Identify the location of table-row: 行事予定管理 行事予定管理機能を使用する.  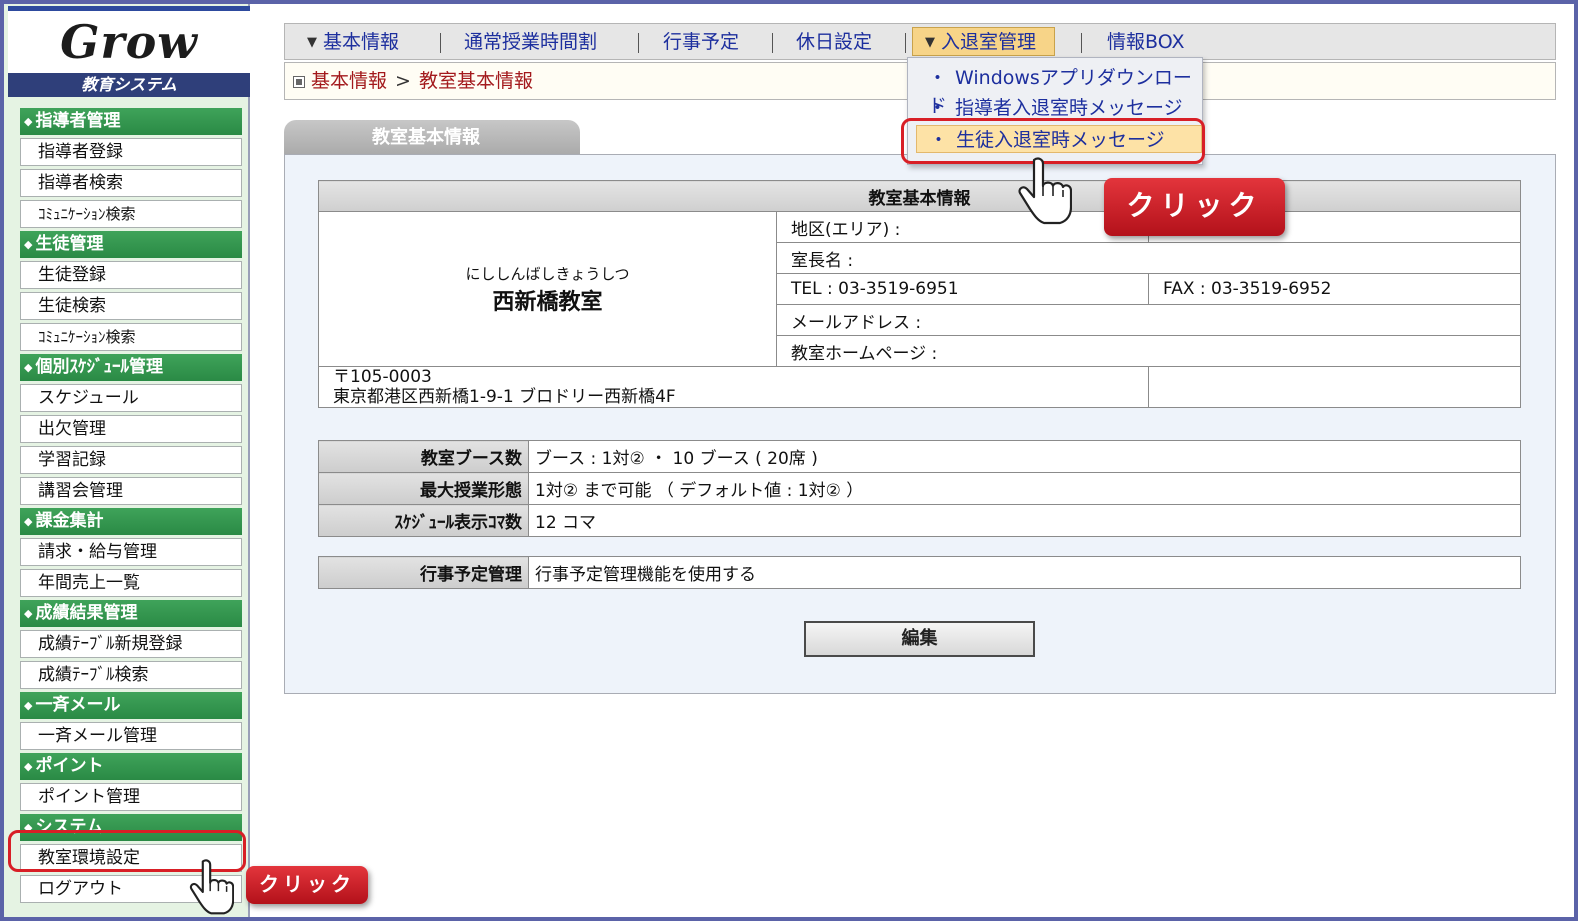
(919, 572).